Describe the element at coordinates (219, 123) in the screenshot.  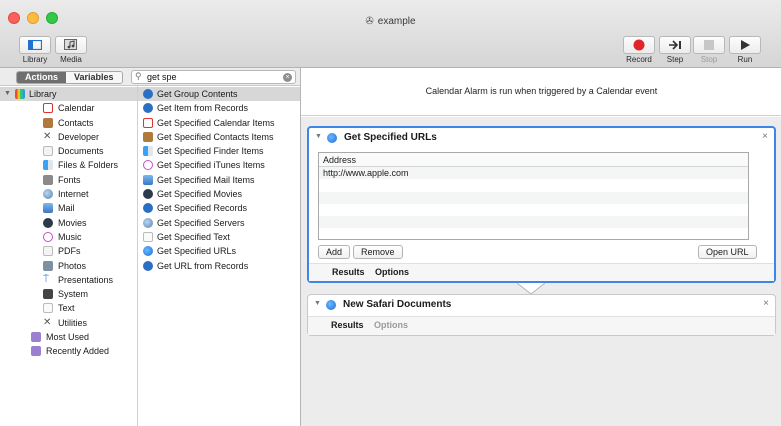
I see `action-list-item: Get Specified Calendar Items` at that location.